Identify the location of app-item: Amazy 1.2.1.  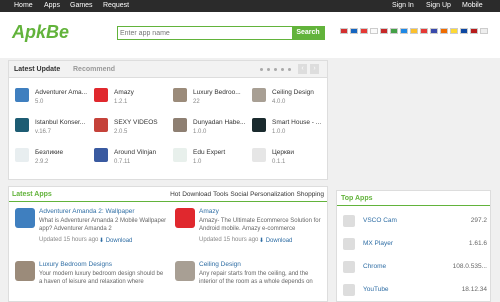
(133, 103).